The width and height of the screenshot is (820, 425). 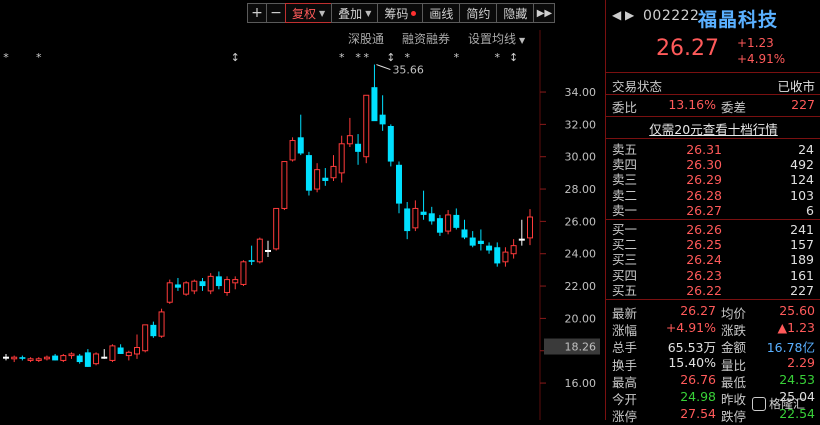 What do you see at coordinates (496, 38) in the screenshot?
I see `ma-setting-button: 设置均线 ▼` at bounding box center [496, 38].